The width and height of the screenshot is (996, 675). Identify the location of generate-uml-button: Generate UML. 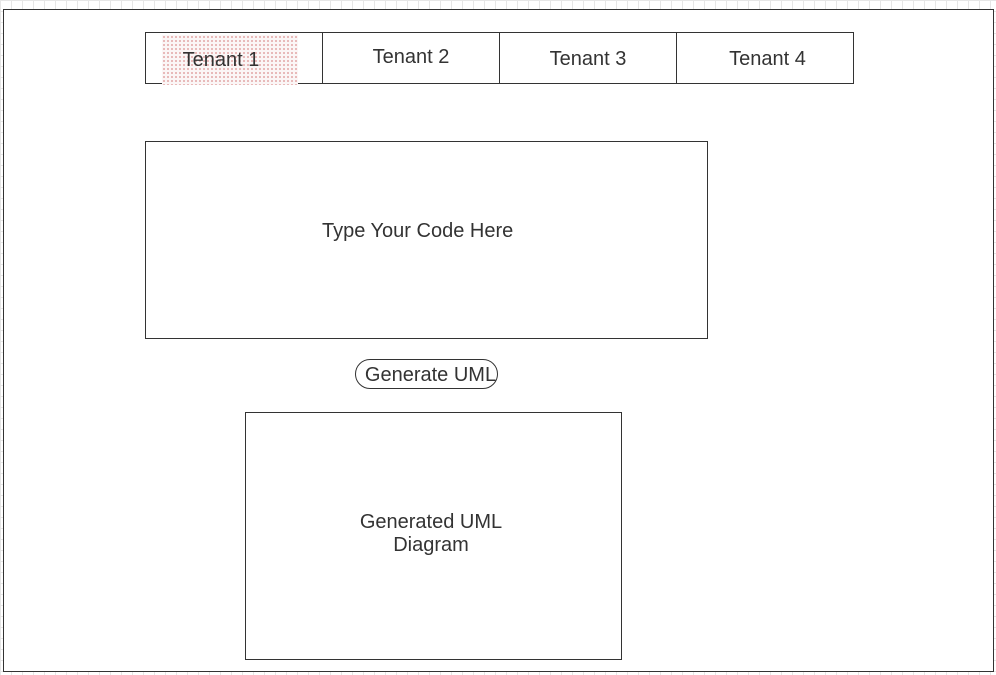
(426, 374).